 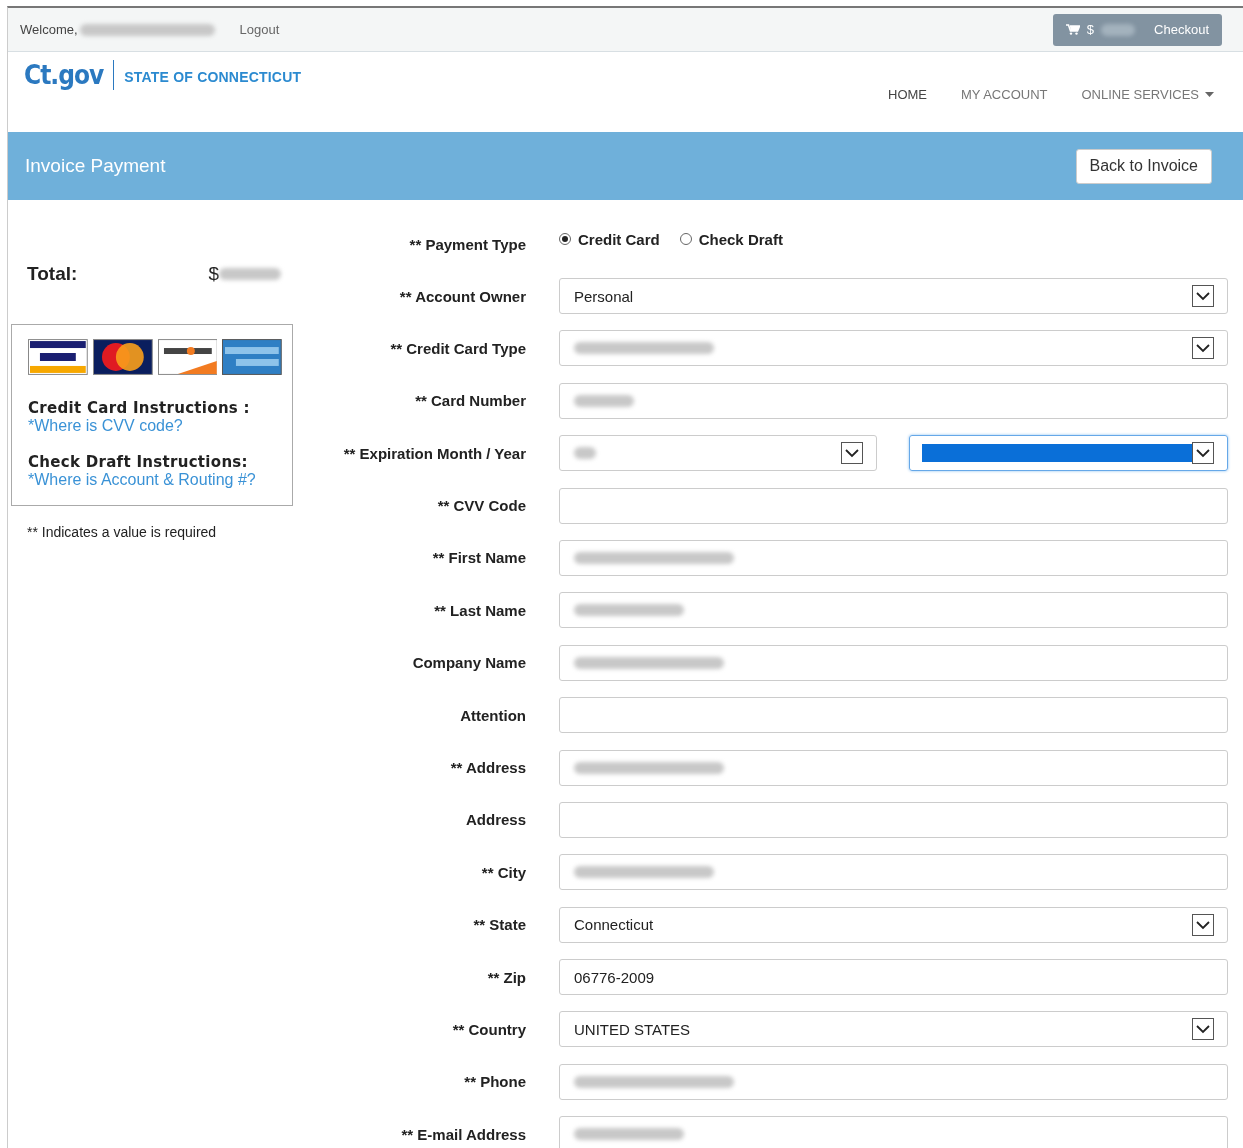 What do you see at coordinates (462, 296) in the screenshot?
I see `field-label: ** Account Owner` at bounding box center [462, 296].